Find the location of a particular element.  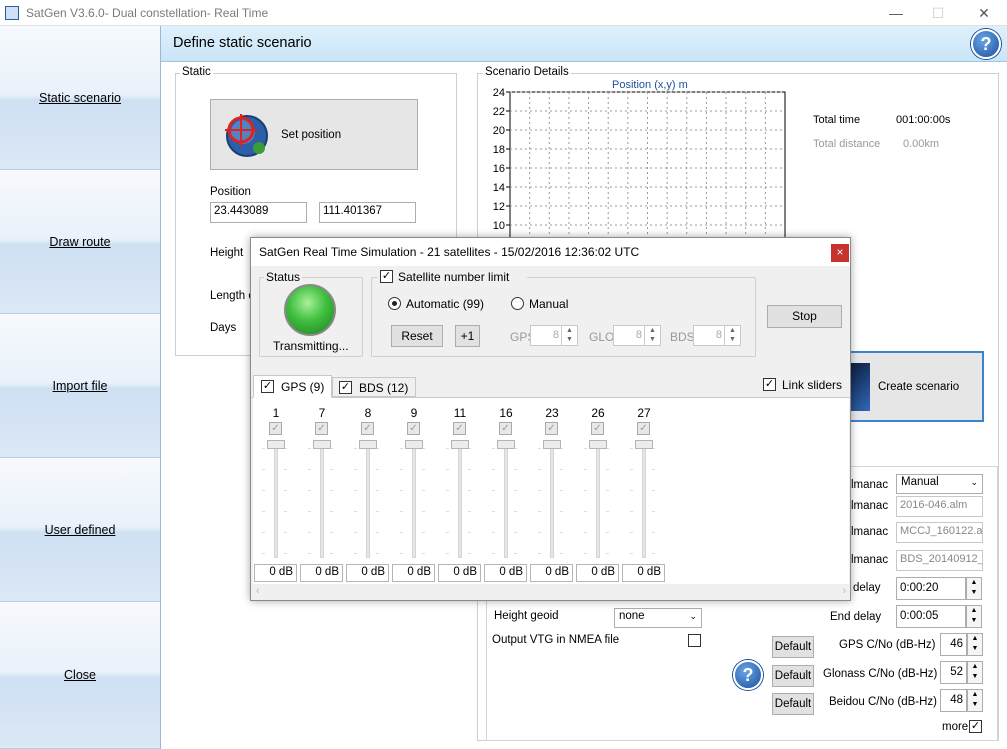

glonass-cno-spinner: ▲ ▼ is located at coordinates (975, 672).